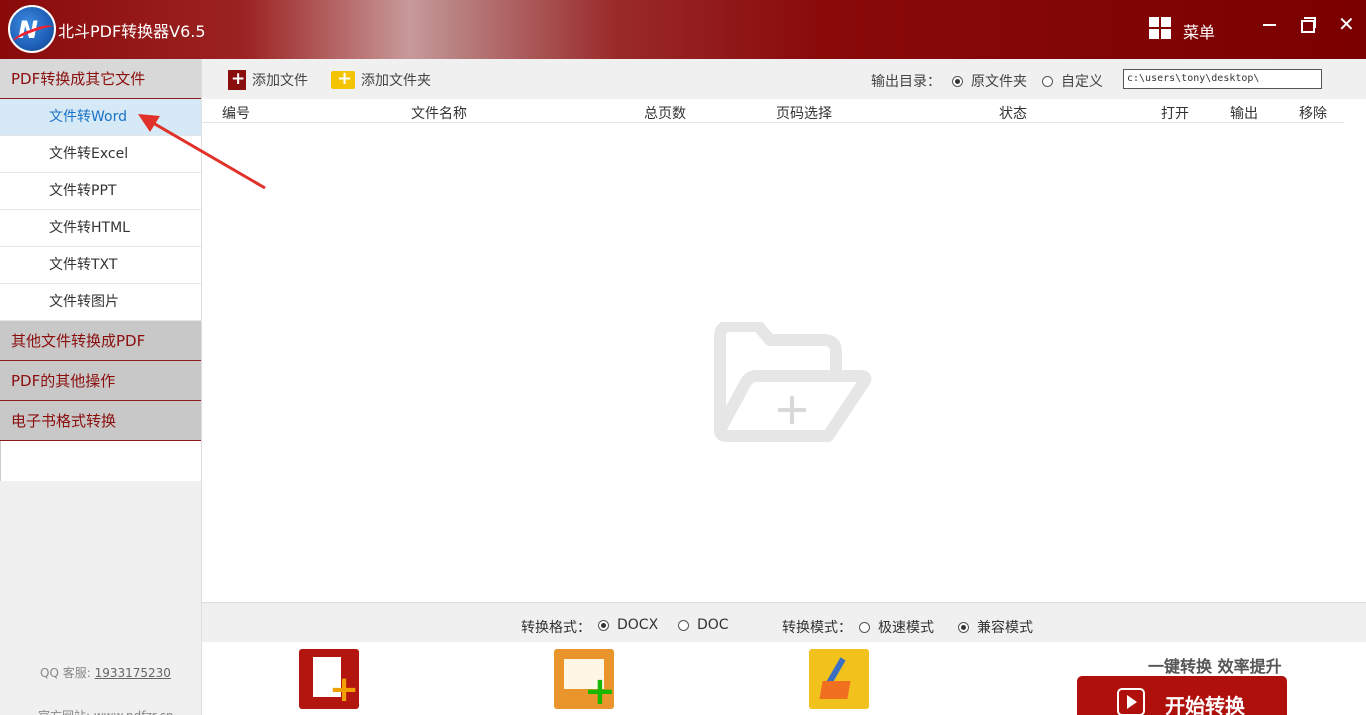  Describe the element at coordinates (237, 79) in the screenshot. I see `add-file-icon` at that location.